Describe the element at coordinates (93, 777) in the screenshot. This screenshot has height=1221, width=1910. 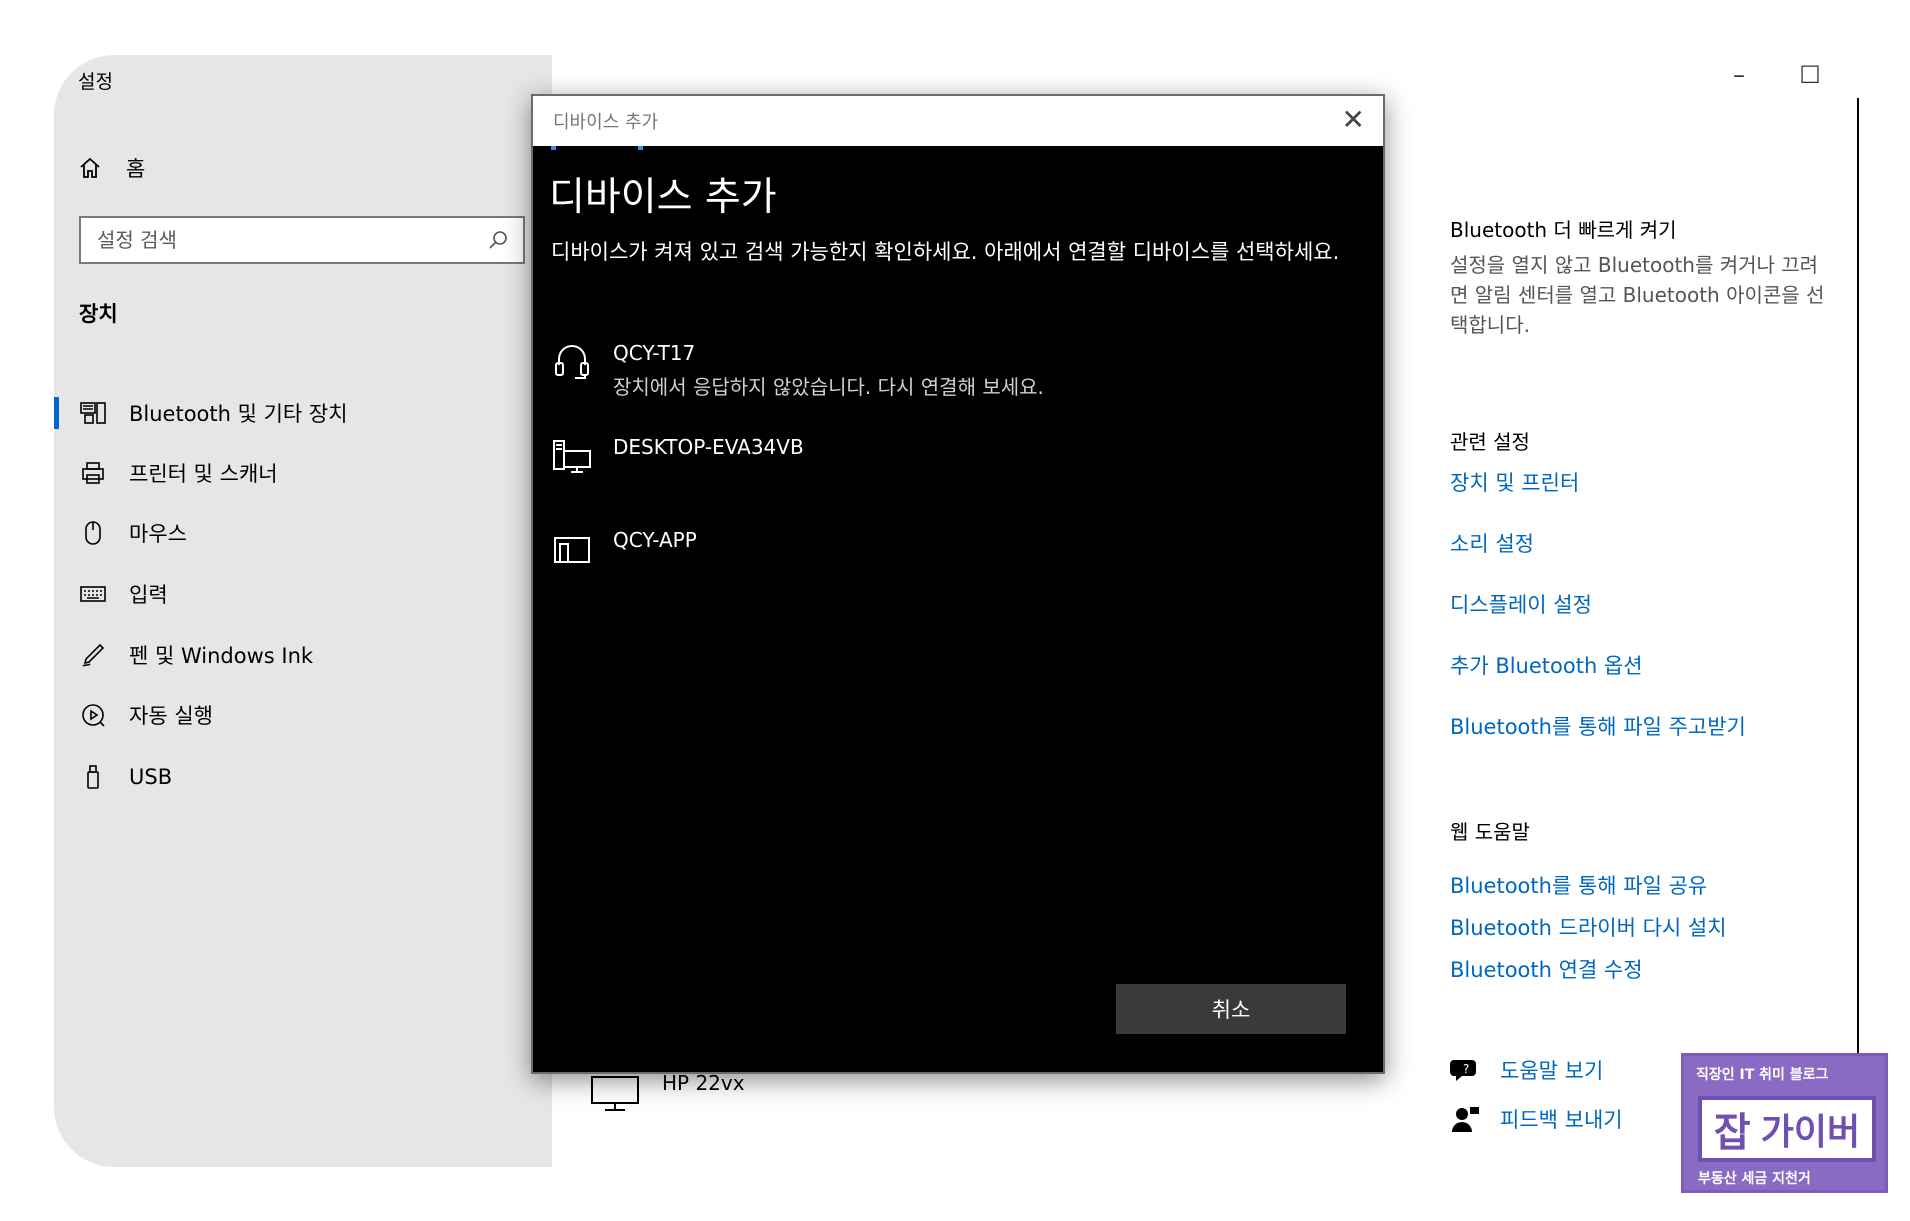
I see `usb-icon` at that location.